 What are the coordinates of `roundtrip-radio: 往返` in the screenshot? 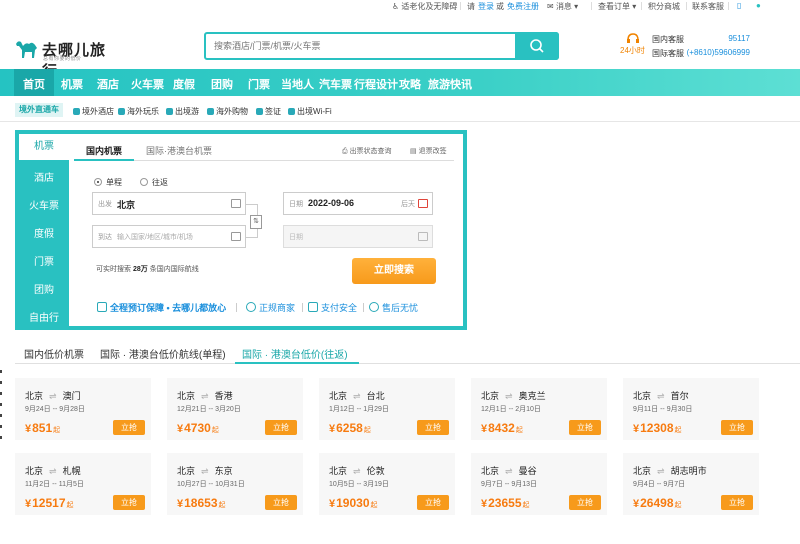 It's located at (154, 182).